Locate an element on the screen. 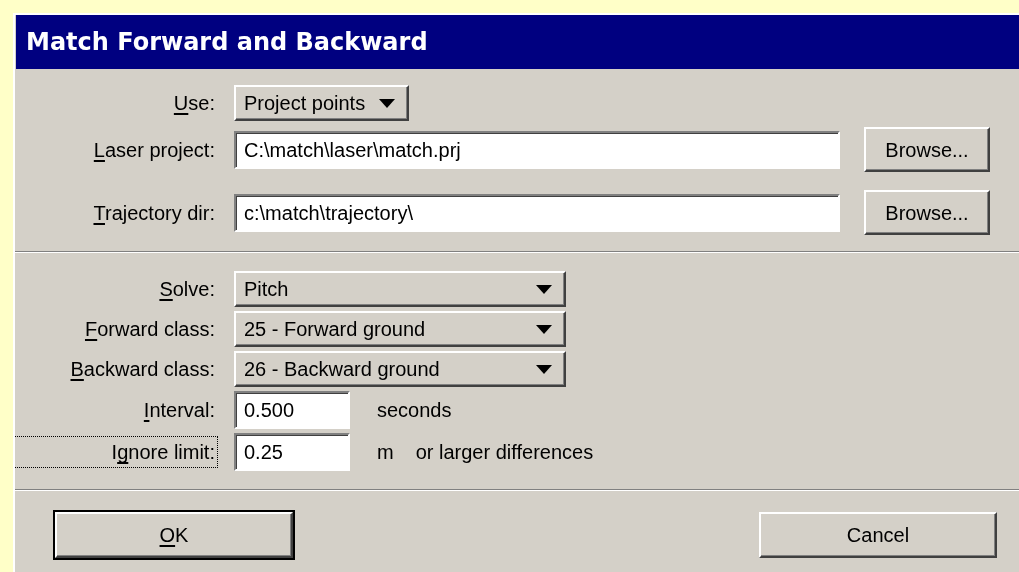 The height and width of the screenshot is (572, 1019). field-label: Backward class: is located at coordinates (142, 369).